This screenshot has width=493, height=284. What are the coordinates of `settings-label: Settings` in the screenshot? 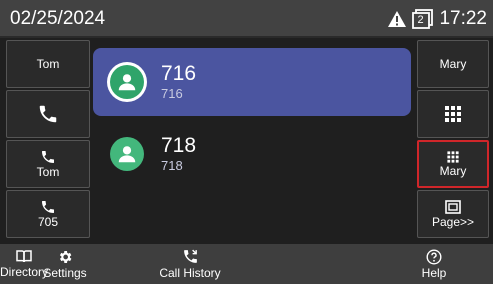 It's located at (65, 272).